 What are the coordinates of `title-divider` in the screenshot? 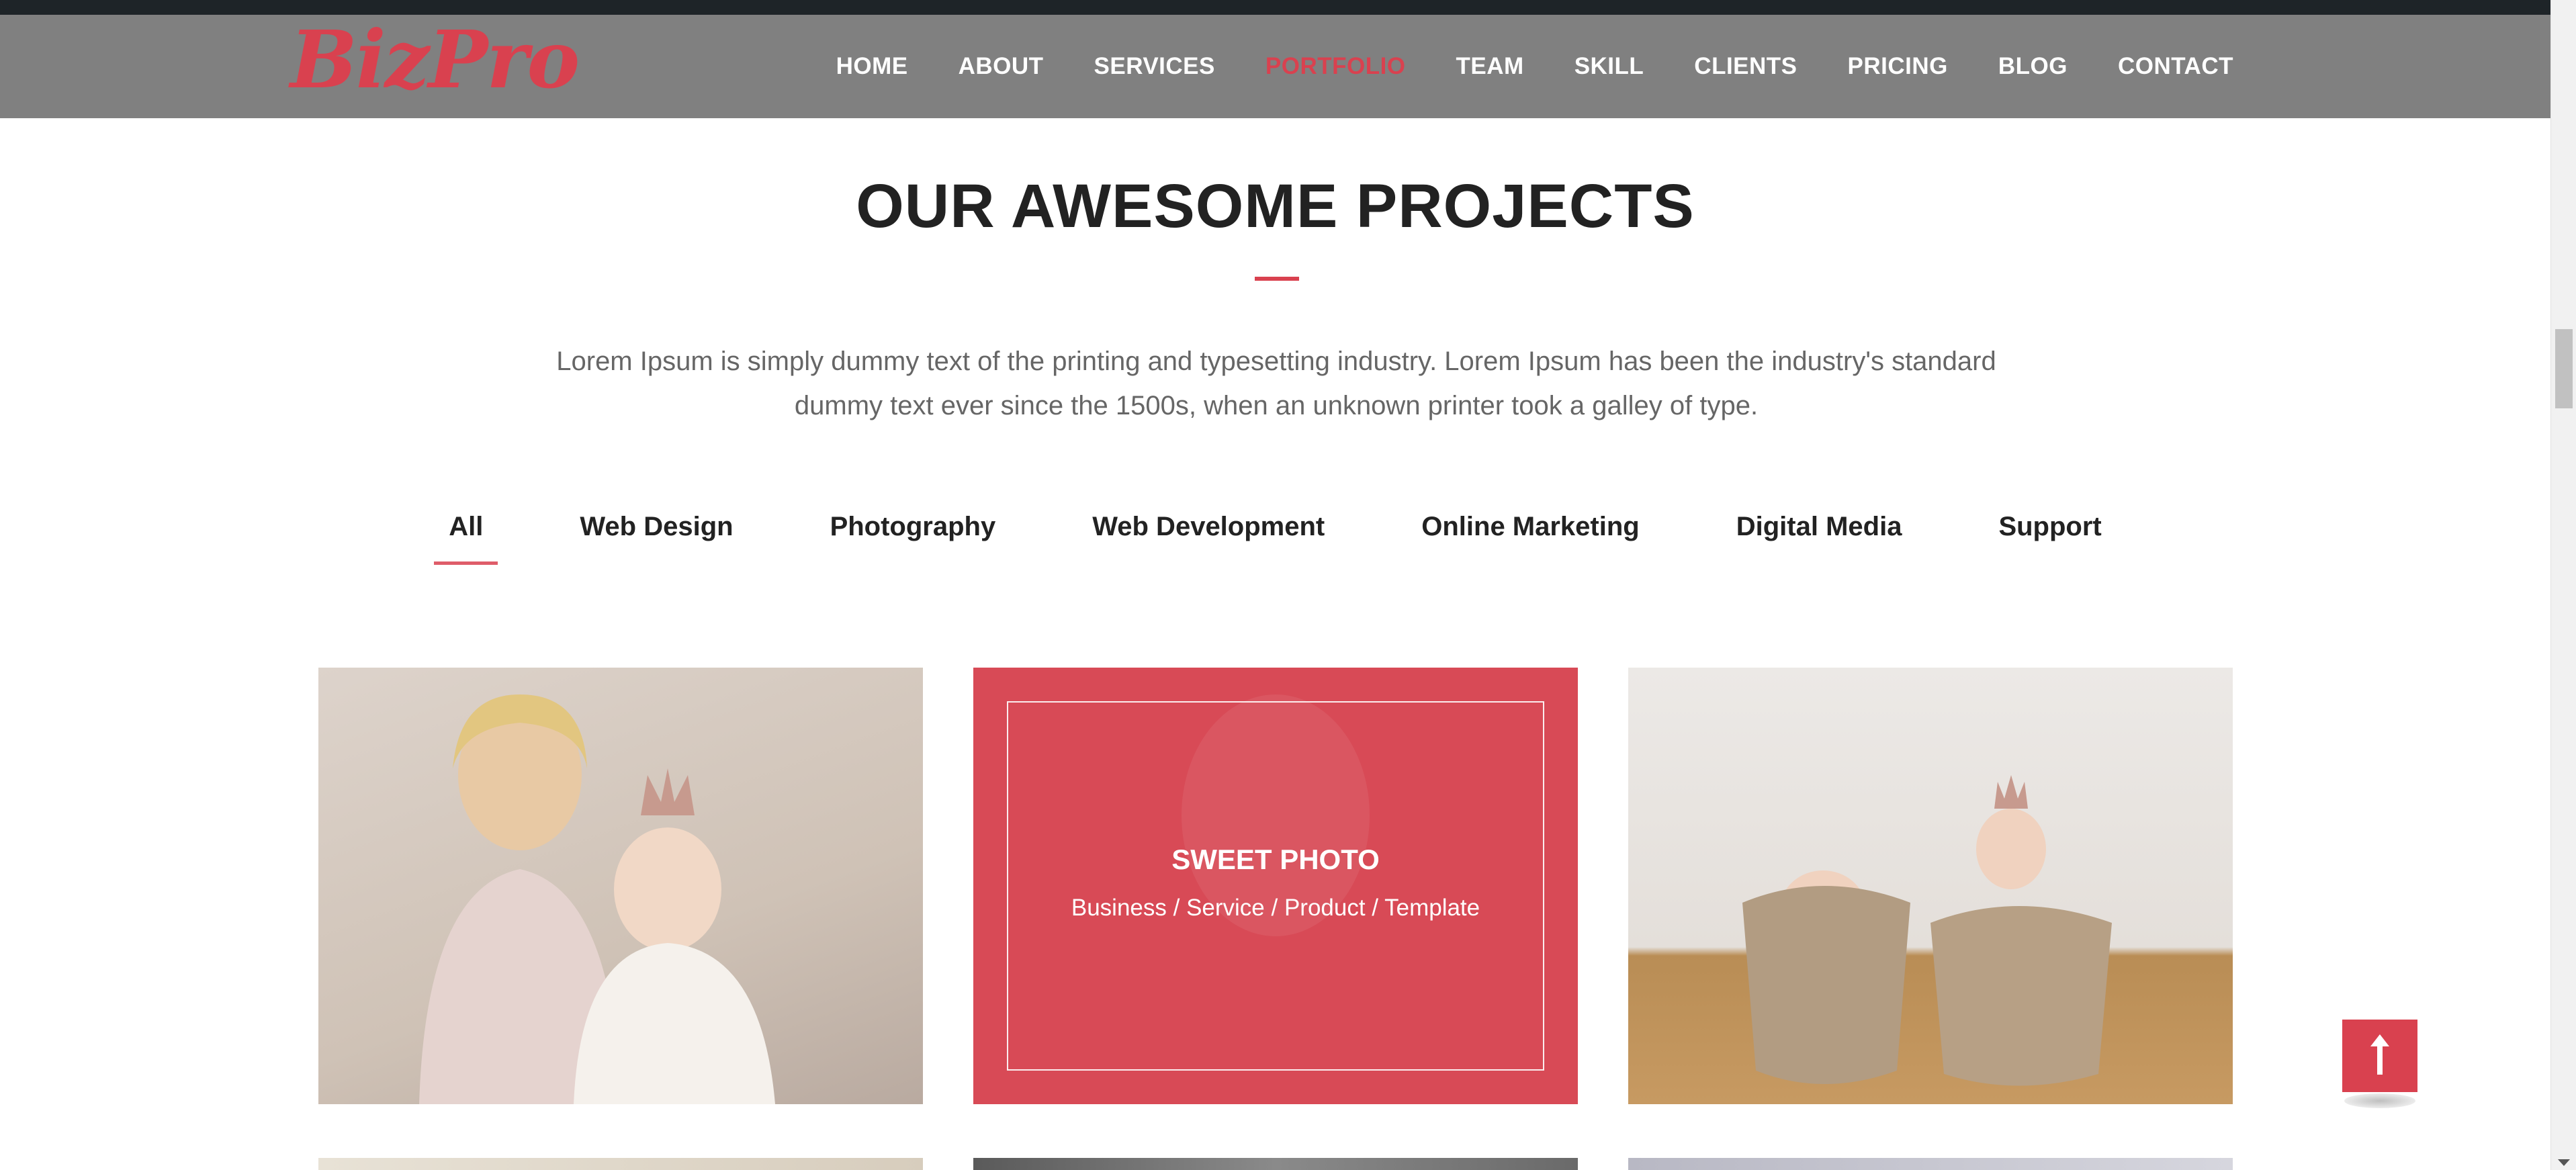 It's located at (1277, 279).